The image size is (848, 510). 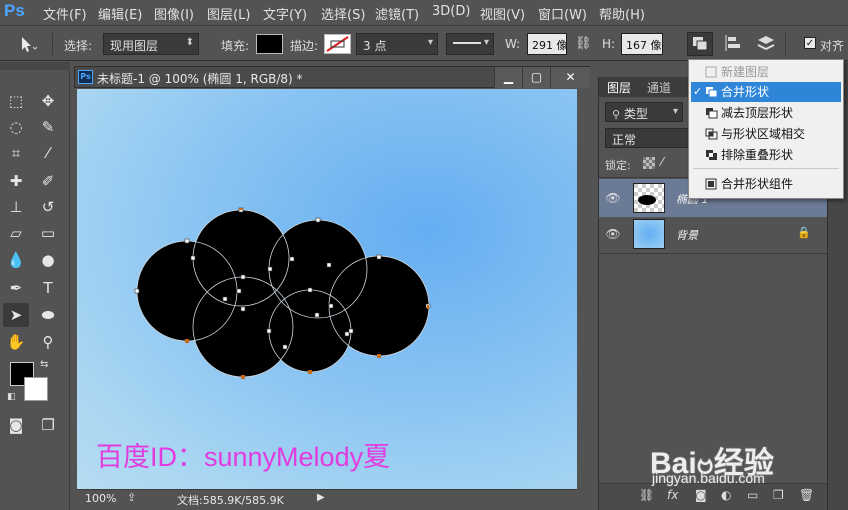 I want to click on chevron-down-icon: ⬍, so click(x=189, y=42).